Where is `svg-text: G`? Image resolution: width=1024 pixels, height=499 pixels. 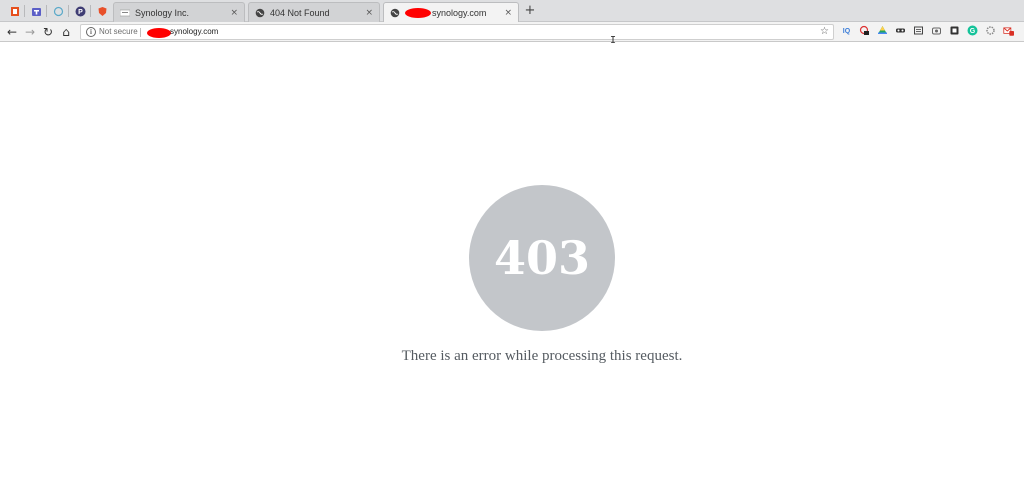 svg-text: G is located at coordinates (973, 31).